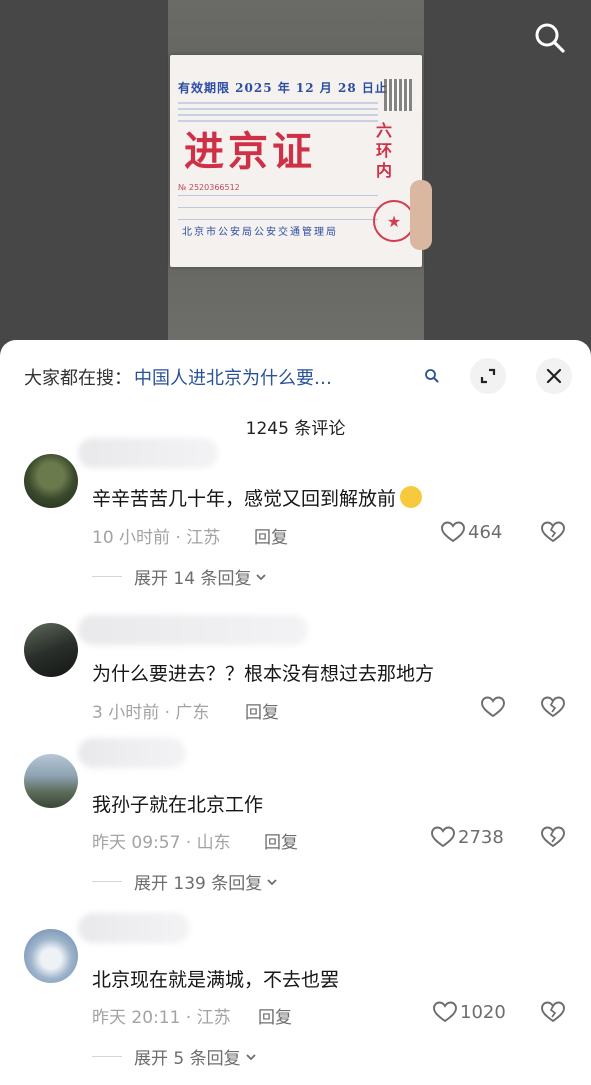 The height and width of the screenshot is (1085, 591). What do you see at coordinates (278, 208) in the screenshot?
I see `permit-form-rows` at bounding box center [278, 208].